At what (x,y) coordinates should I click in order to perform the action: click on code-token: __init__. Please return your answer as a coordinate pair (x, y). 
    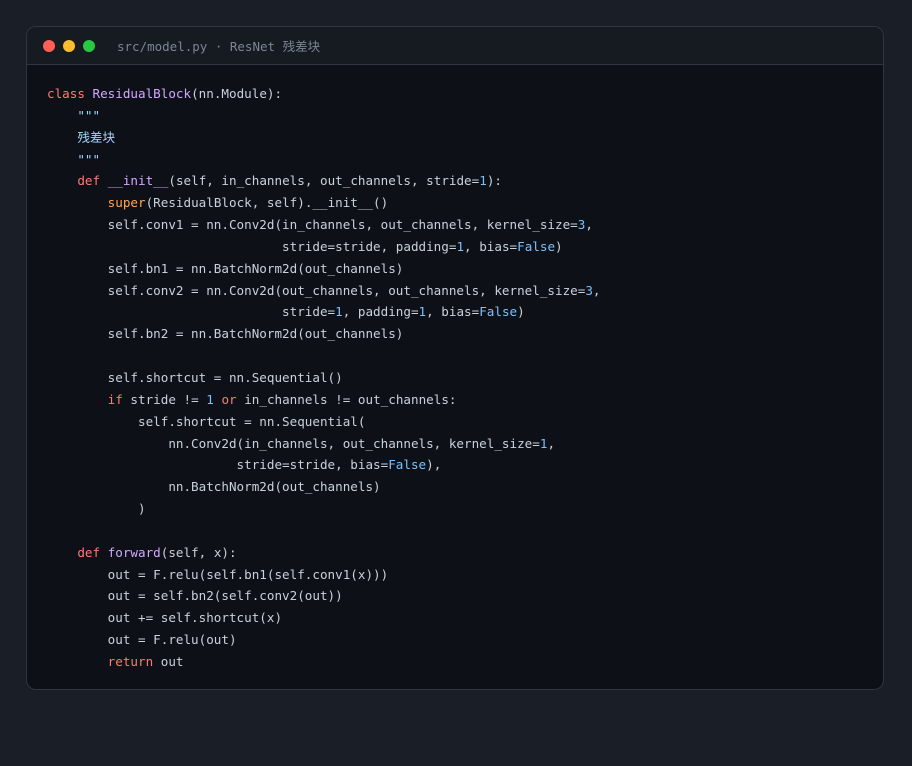
    Looking at the image, I should click on (138, 181).